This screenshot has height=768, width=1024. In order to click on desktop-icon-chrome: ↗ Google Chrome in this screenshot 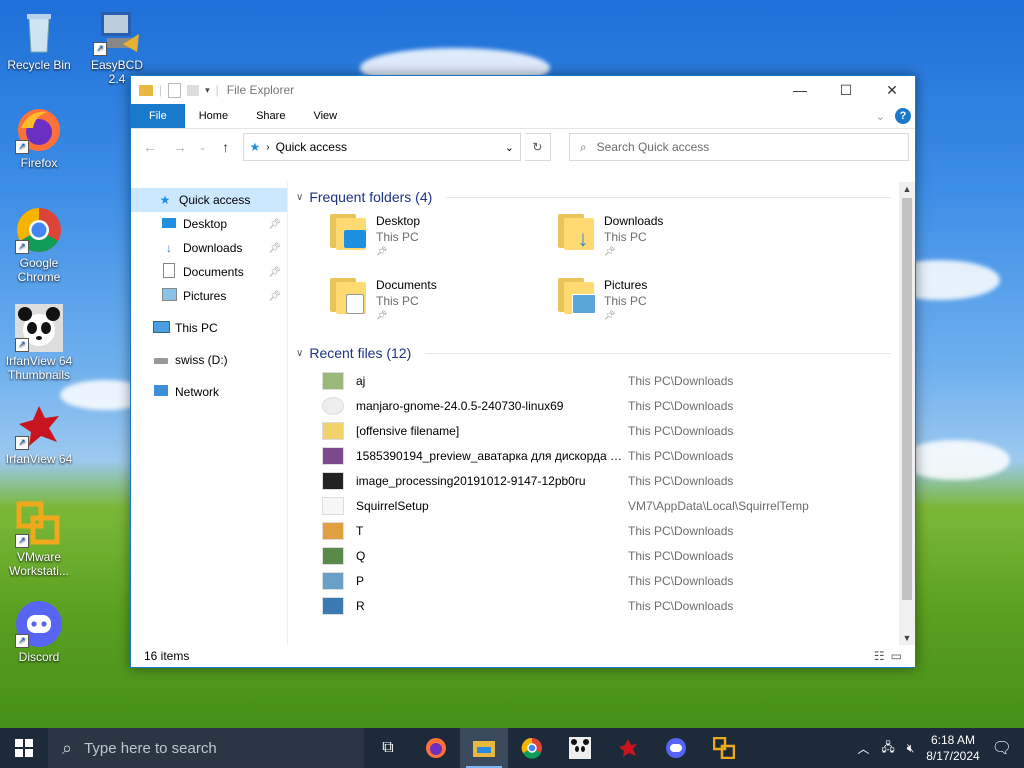, I will do `click(39, 245)`.